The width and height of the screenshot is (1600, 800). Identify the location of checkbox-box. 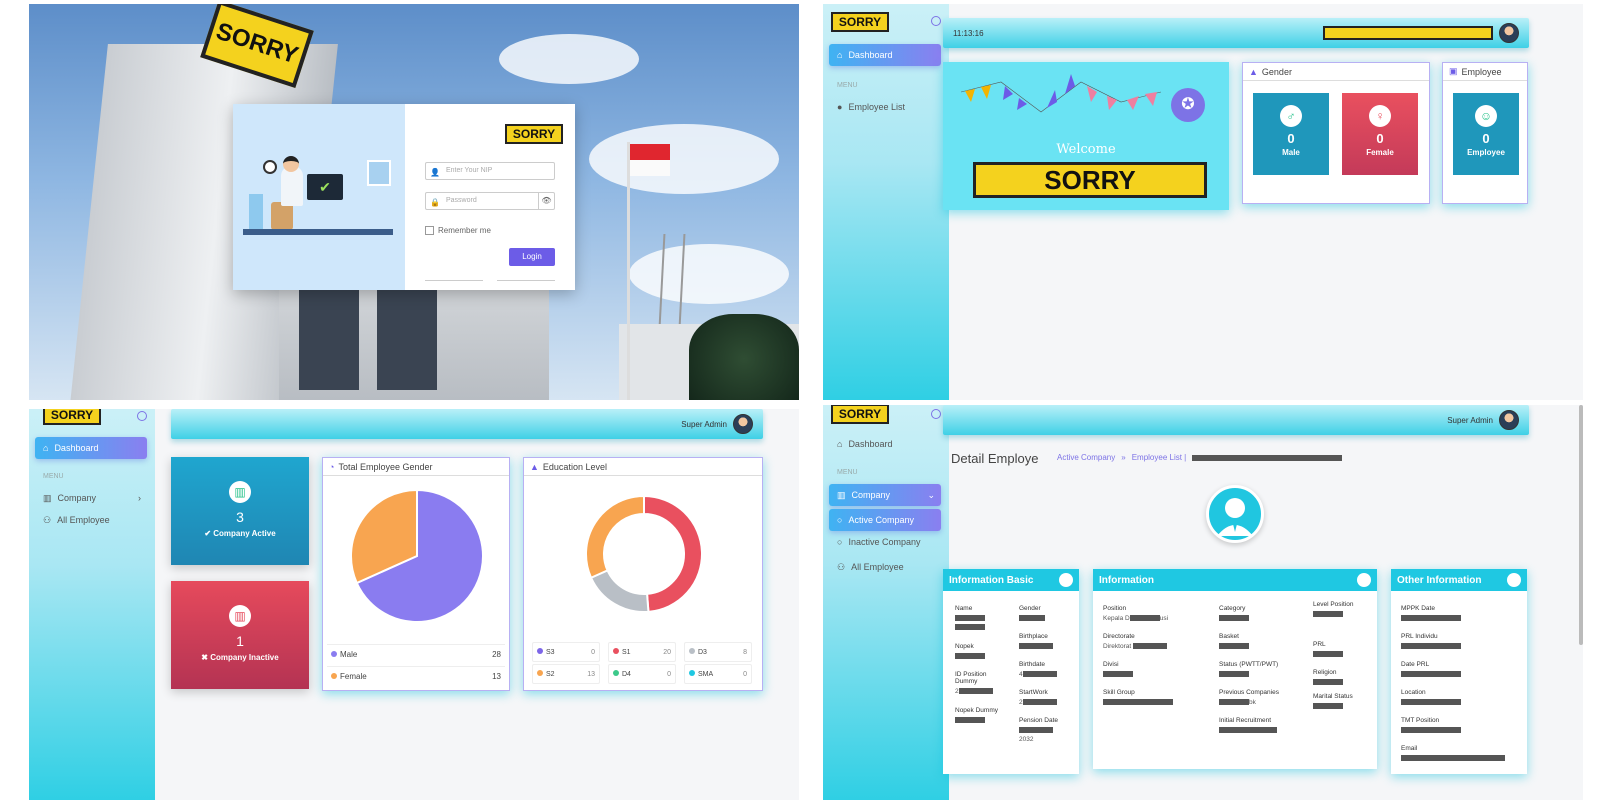
(429, 230).